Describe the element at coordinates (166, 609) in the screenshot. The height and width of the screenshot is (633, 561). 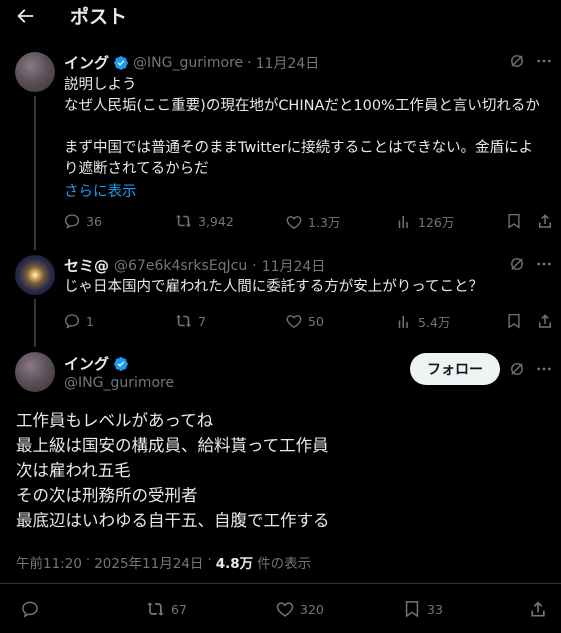
I see `repost-button: 67` at that location.